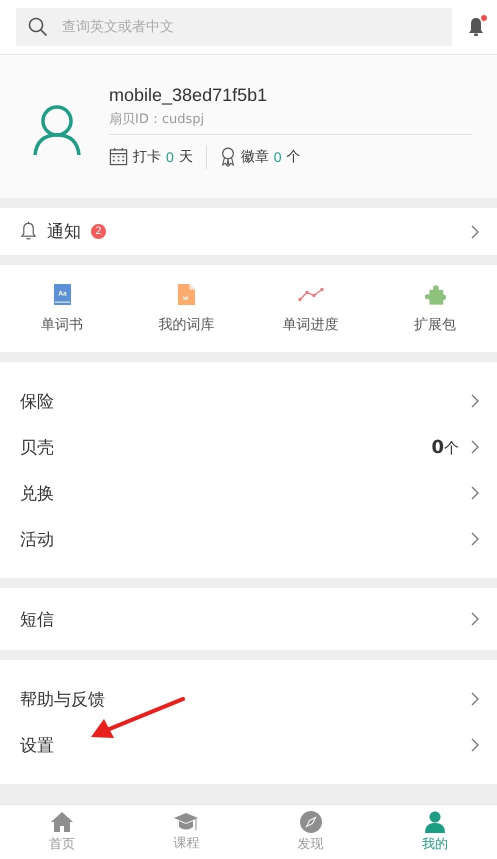 This screenshot has height=859, width=497. I want to click on shortcut-button: 扩展包, so click(434, 308).